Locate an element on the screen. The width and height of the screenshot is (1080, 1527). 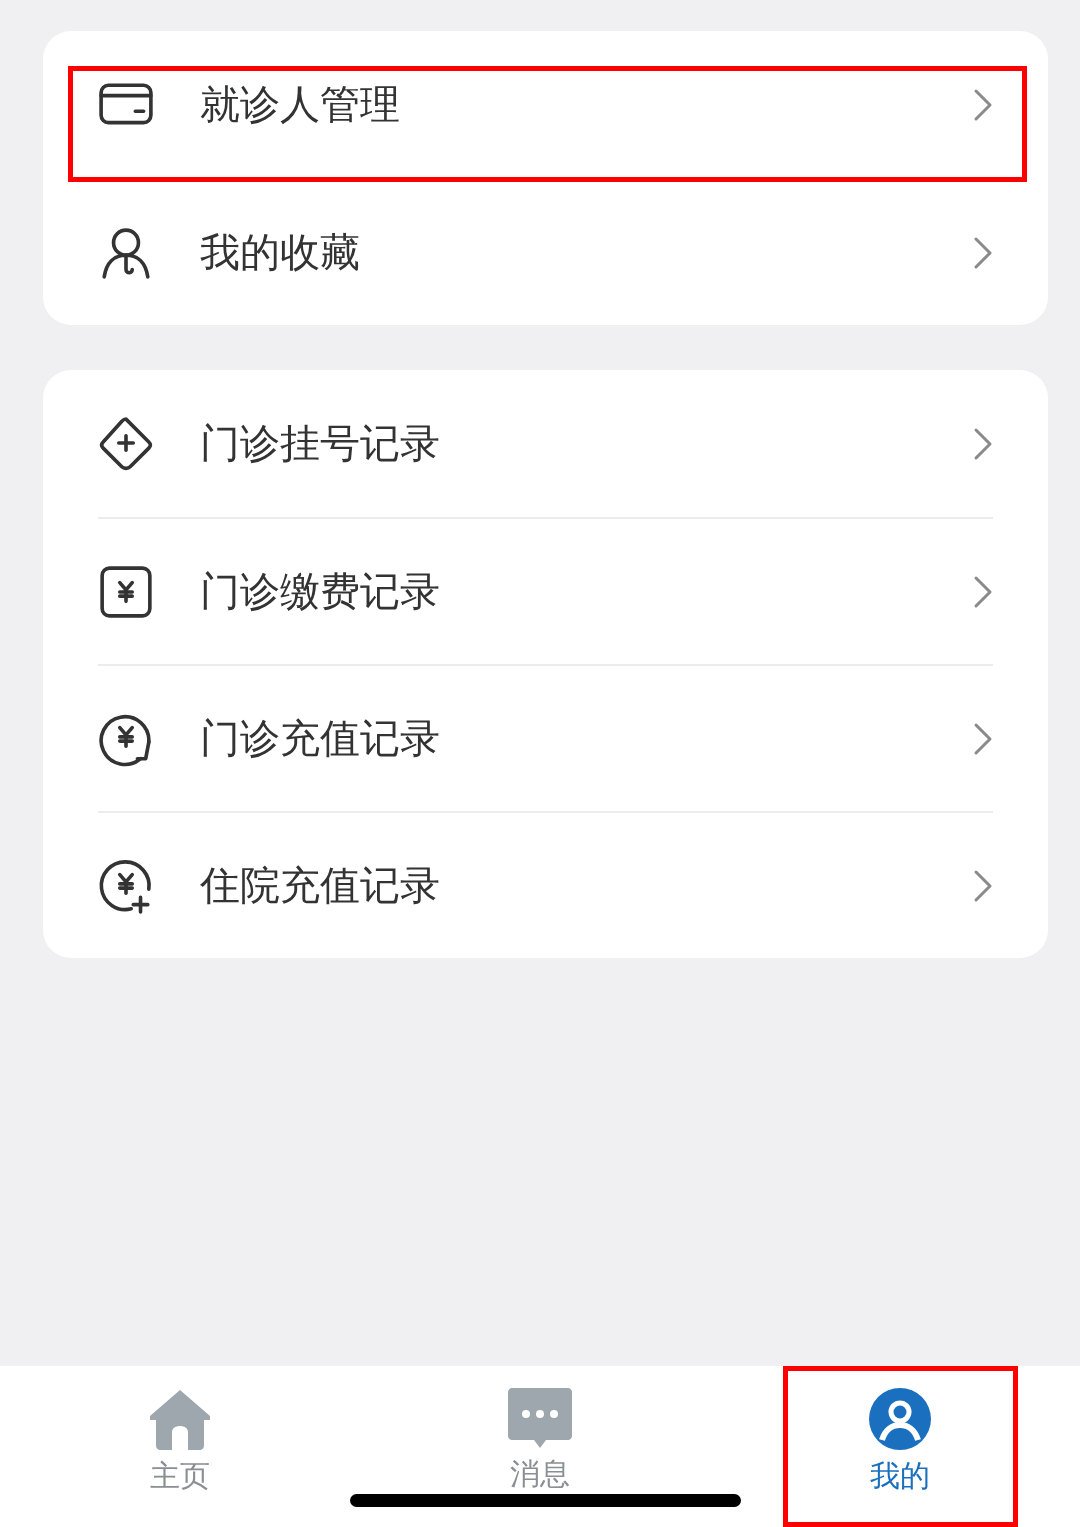
menu-item: 门诊挂号记录 is located at coordinates (545, 443).